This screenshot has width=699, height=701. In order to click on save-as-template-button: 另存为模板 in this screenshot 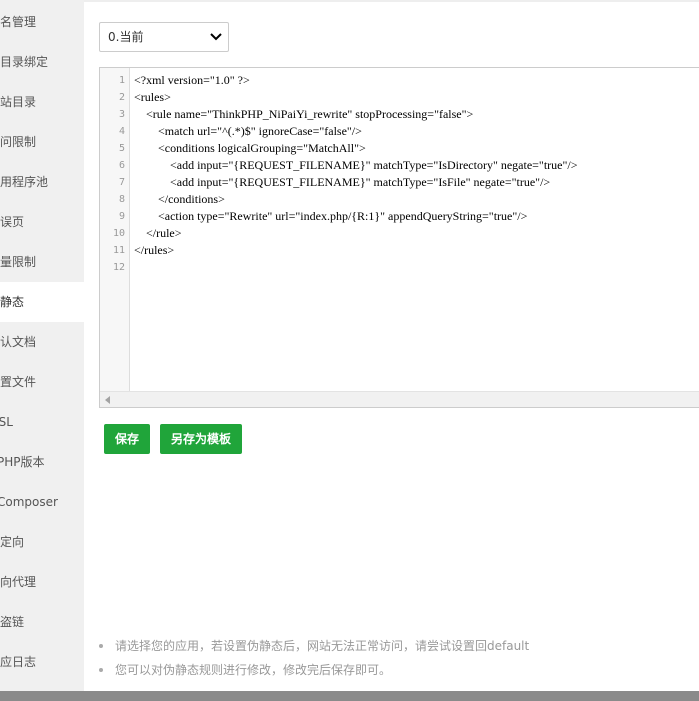, I will do `click(201, 439)`.